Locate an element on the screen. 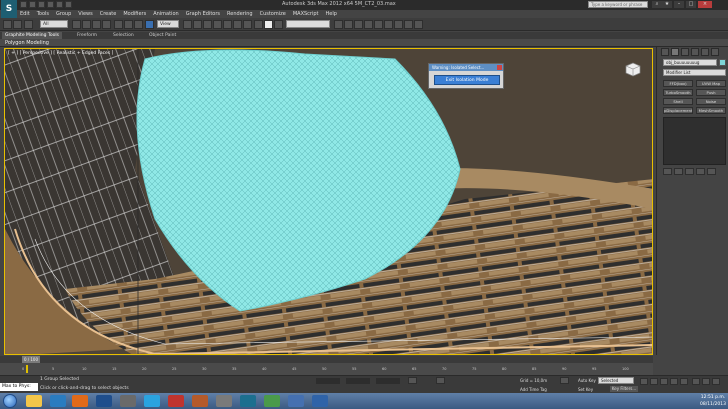 This screenshot has height=409, width=728. close-button: × is located at coordinates (705, 4).